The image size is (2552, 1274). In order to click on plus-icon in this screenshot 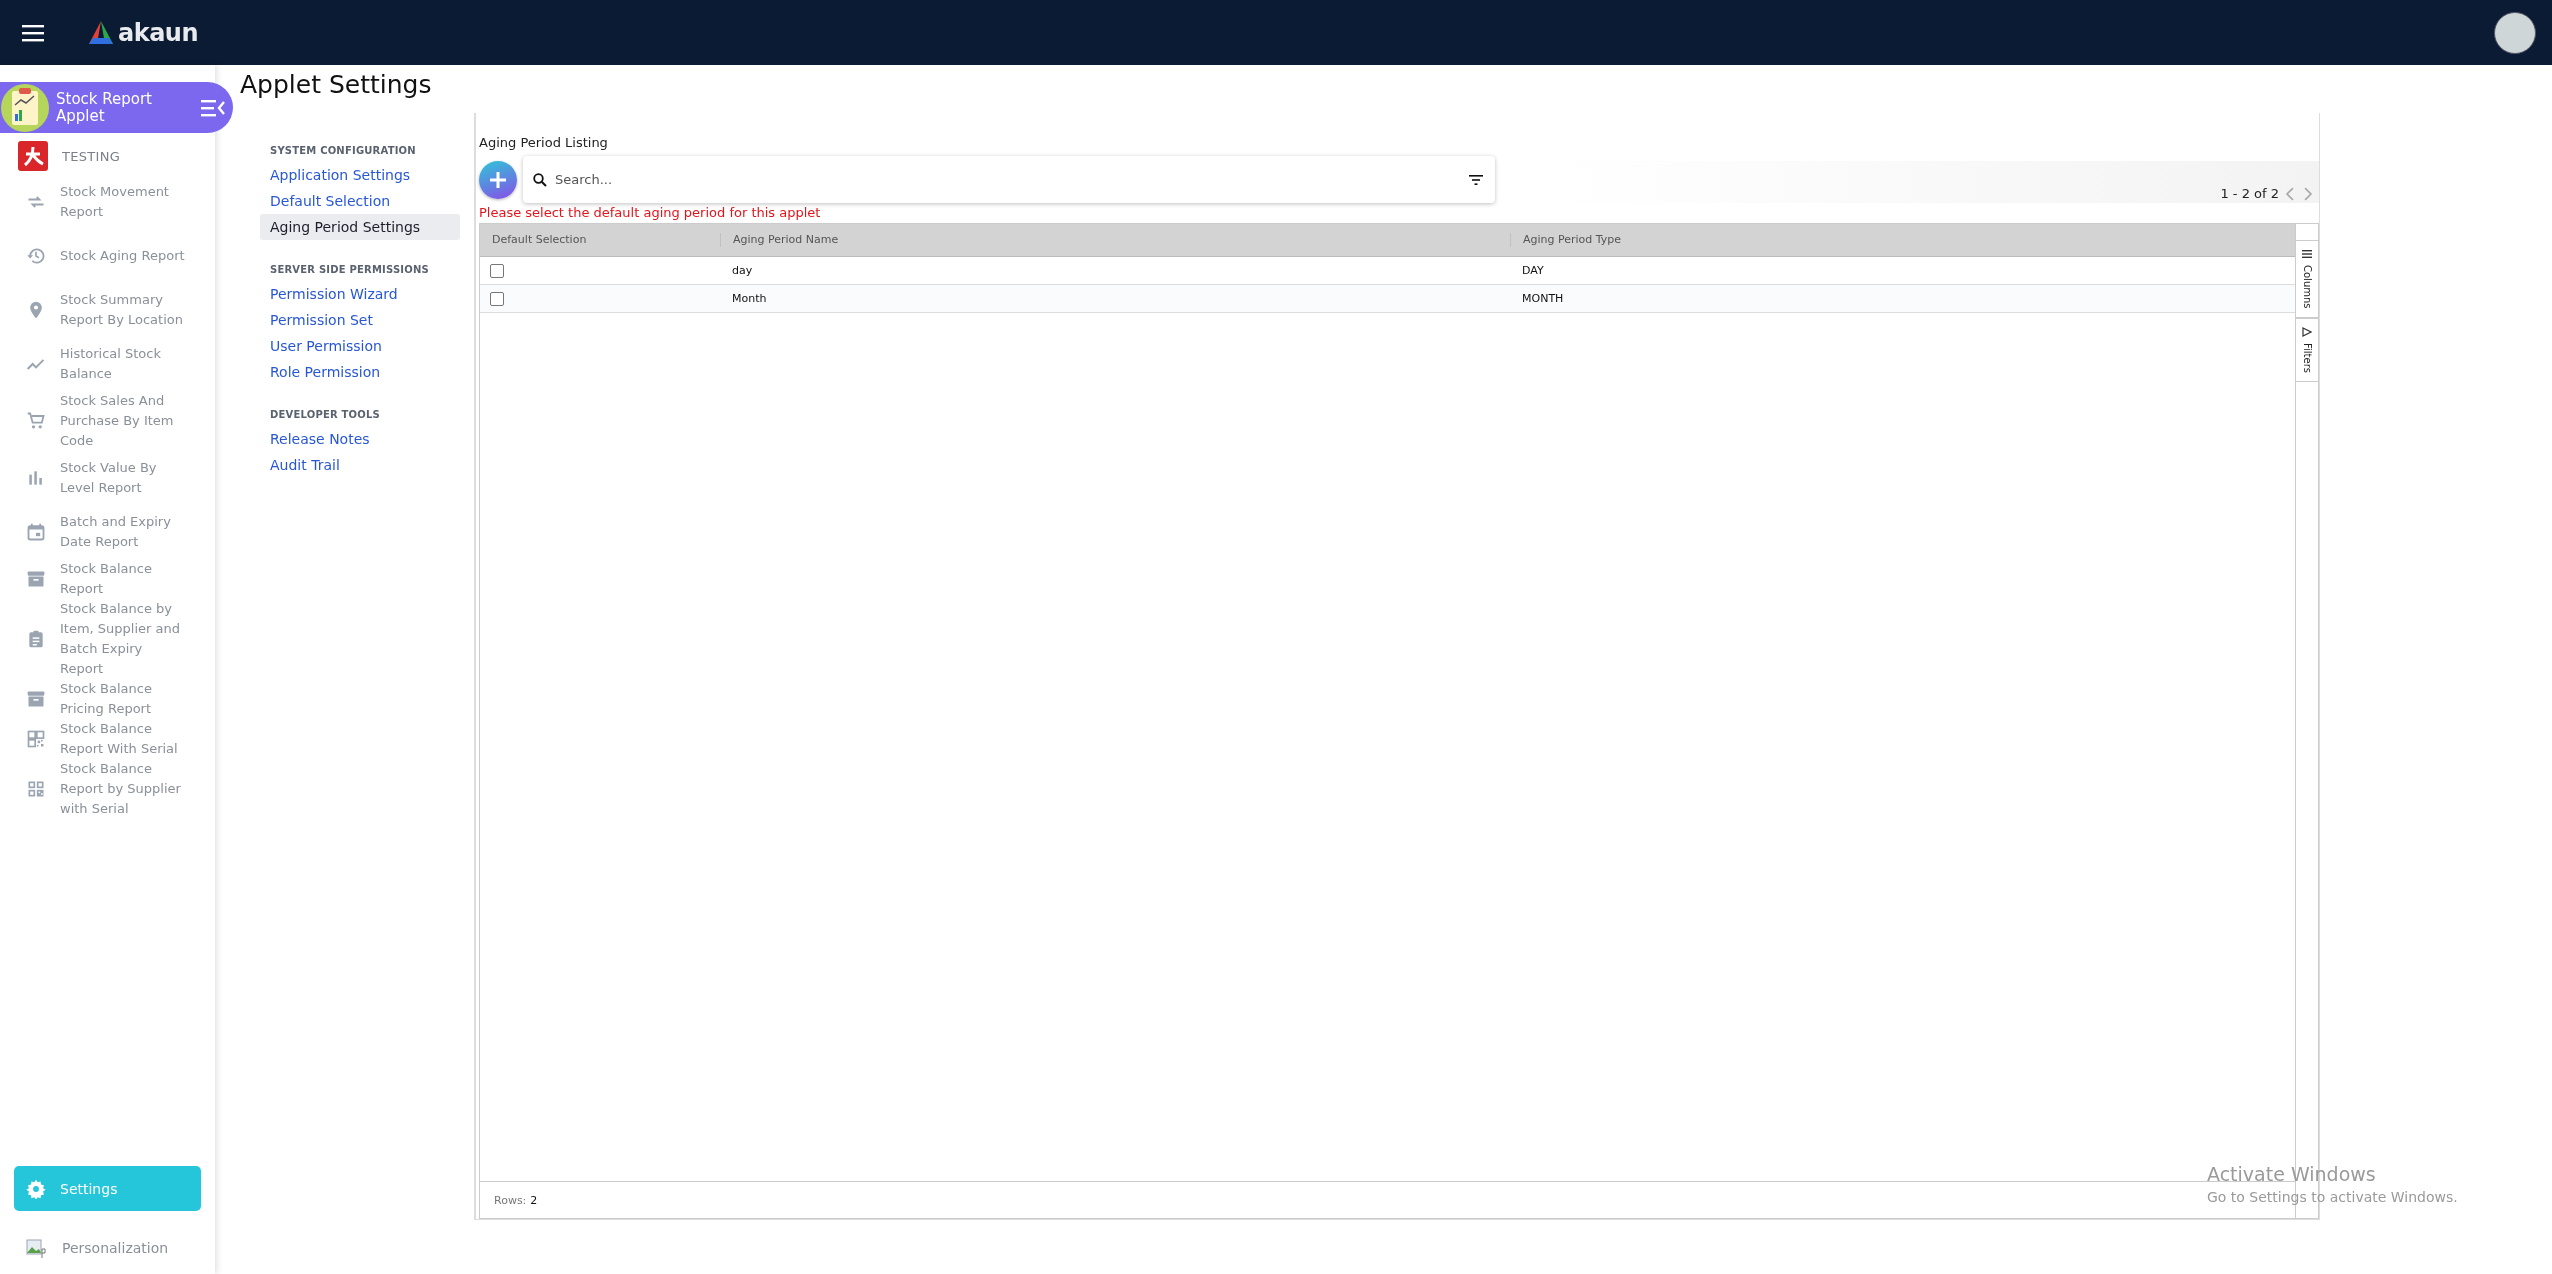, I will do `click(498, 179)`.